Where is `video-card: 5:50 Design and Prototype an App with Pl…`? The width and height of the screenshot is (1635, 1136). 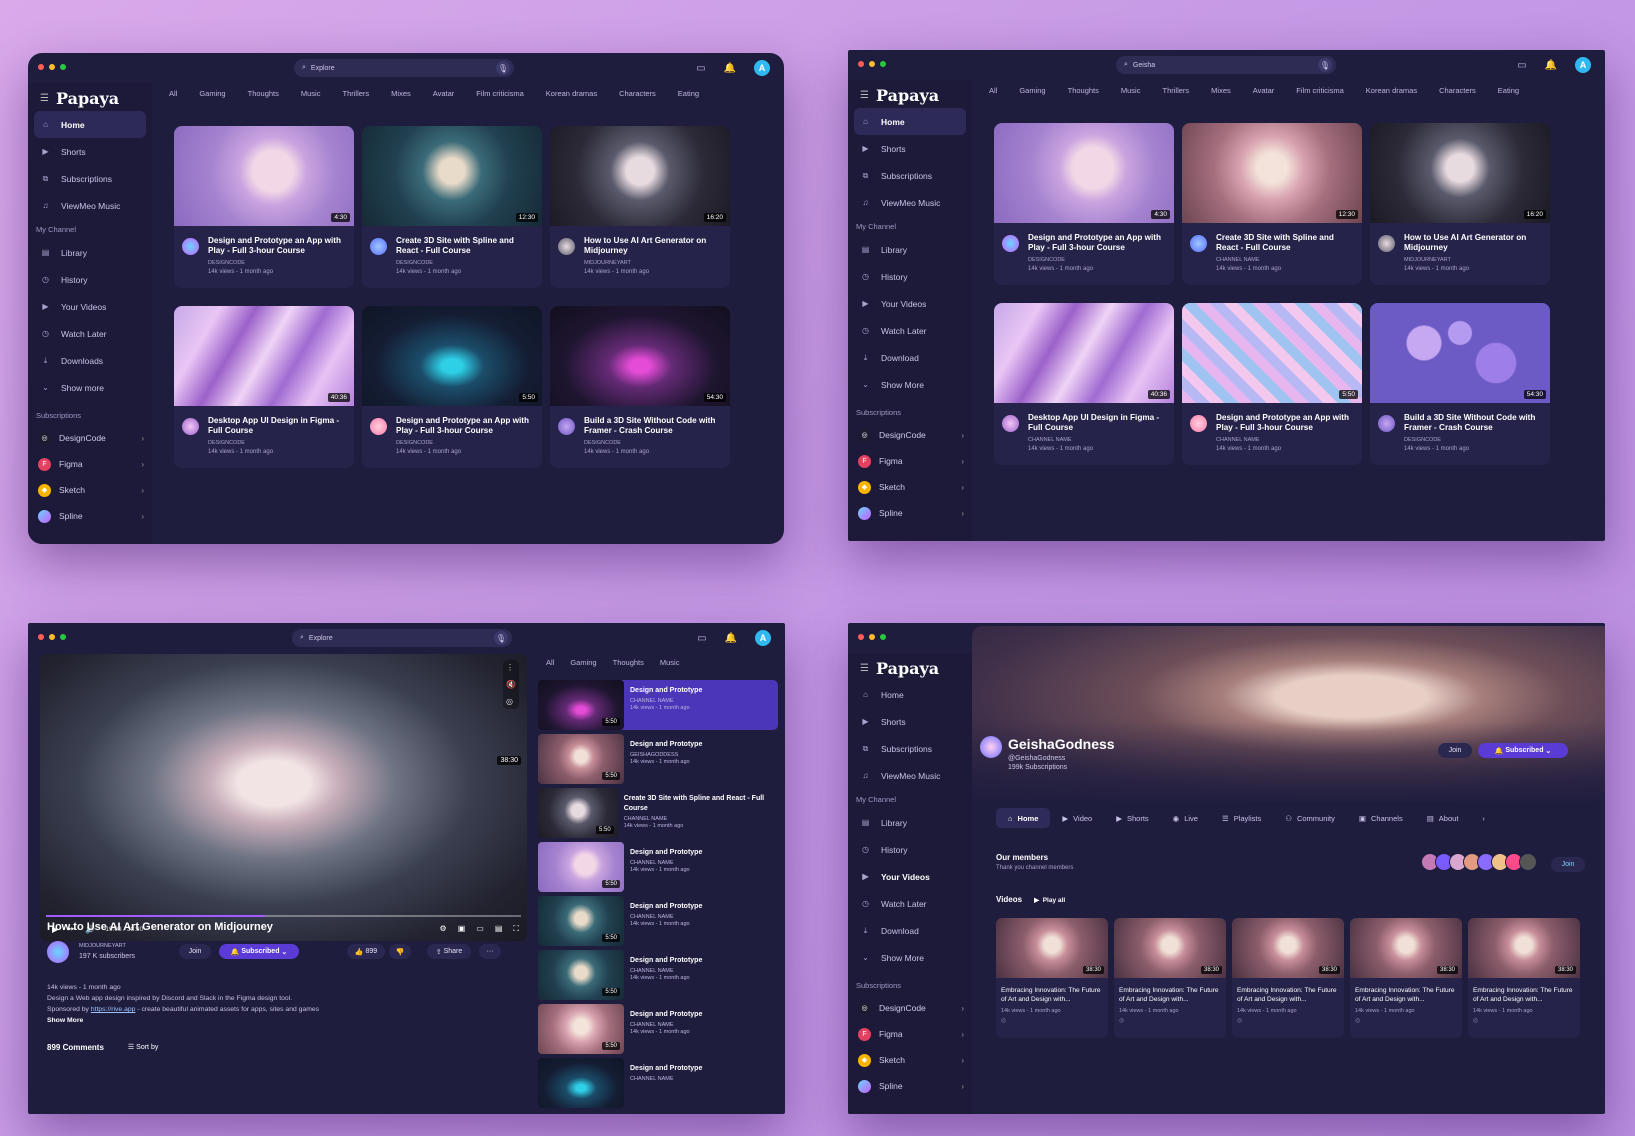 video-card: 5:50 Design and Prototype an App with Pl… is located at coordinates (452, 387).